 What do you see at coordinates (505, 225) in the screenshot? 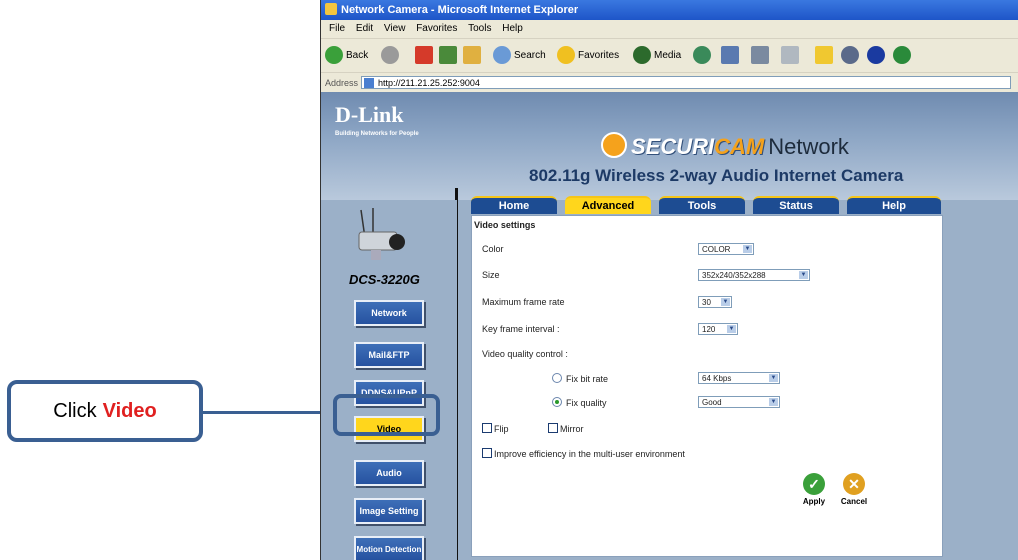
I see `section-title: Video settings` at bounding box center [505, 225].